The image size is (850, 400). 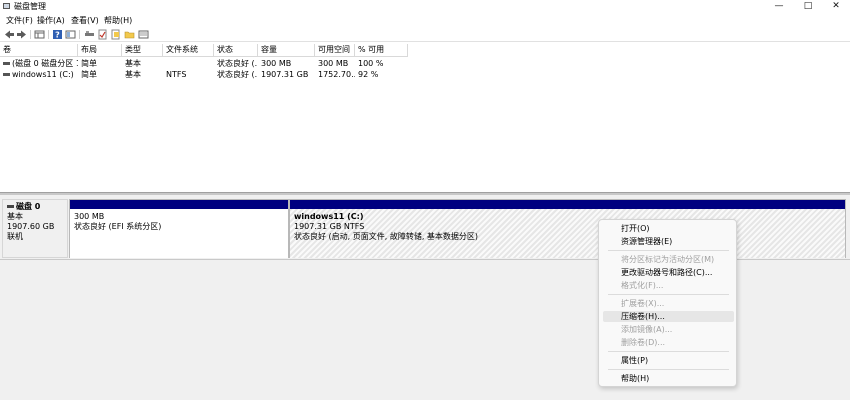 I want to click on disk-icon, so click(x=10, y=206).